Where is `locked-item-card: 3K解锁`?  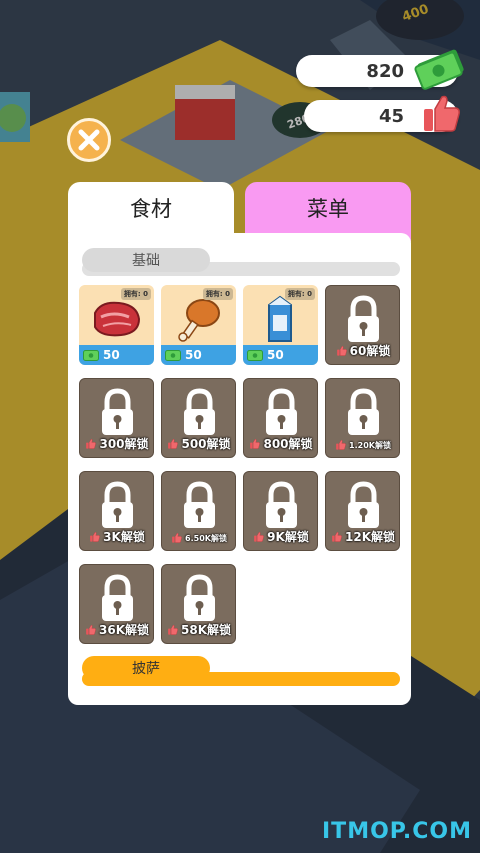
locked-item-card: 3K解锁 is located at coordinates (116, 511).